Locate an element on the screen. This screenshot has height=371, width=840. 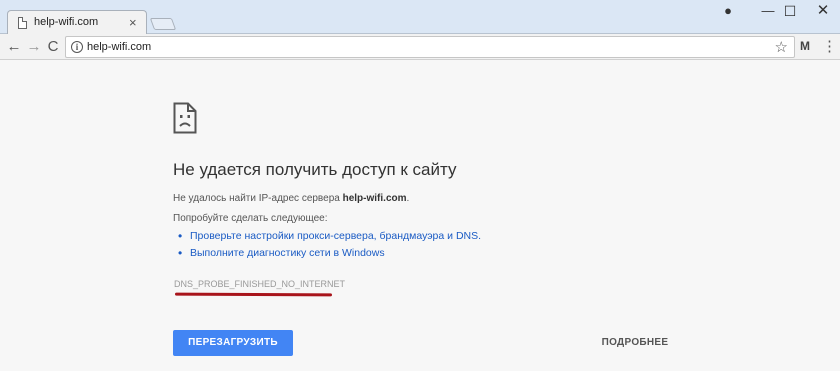
browser-tab: help-wifi.com × is located at coordinates (77, 22).